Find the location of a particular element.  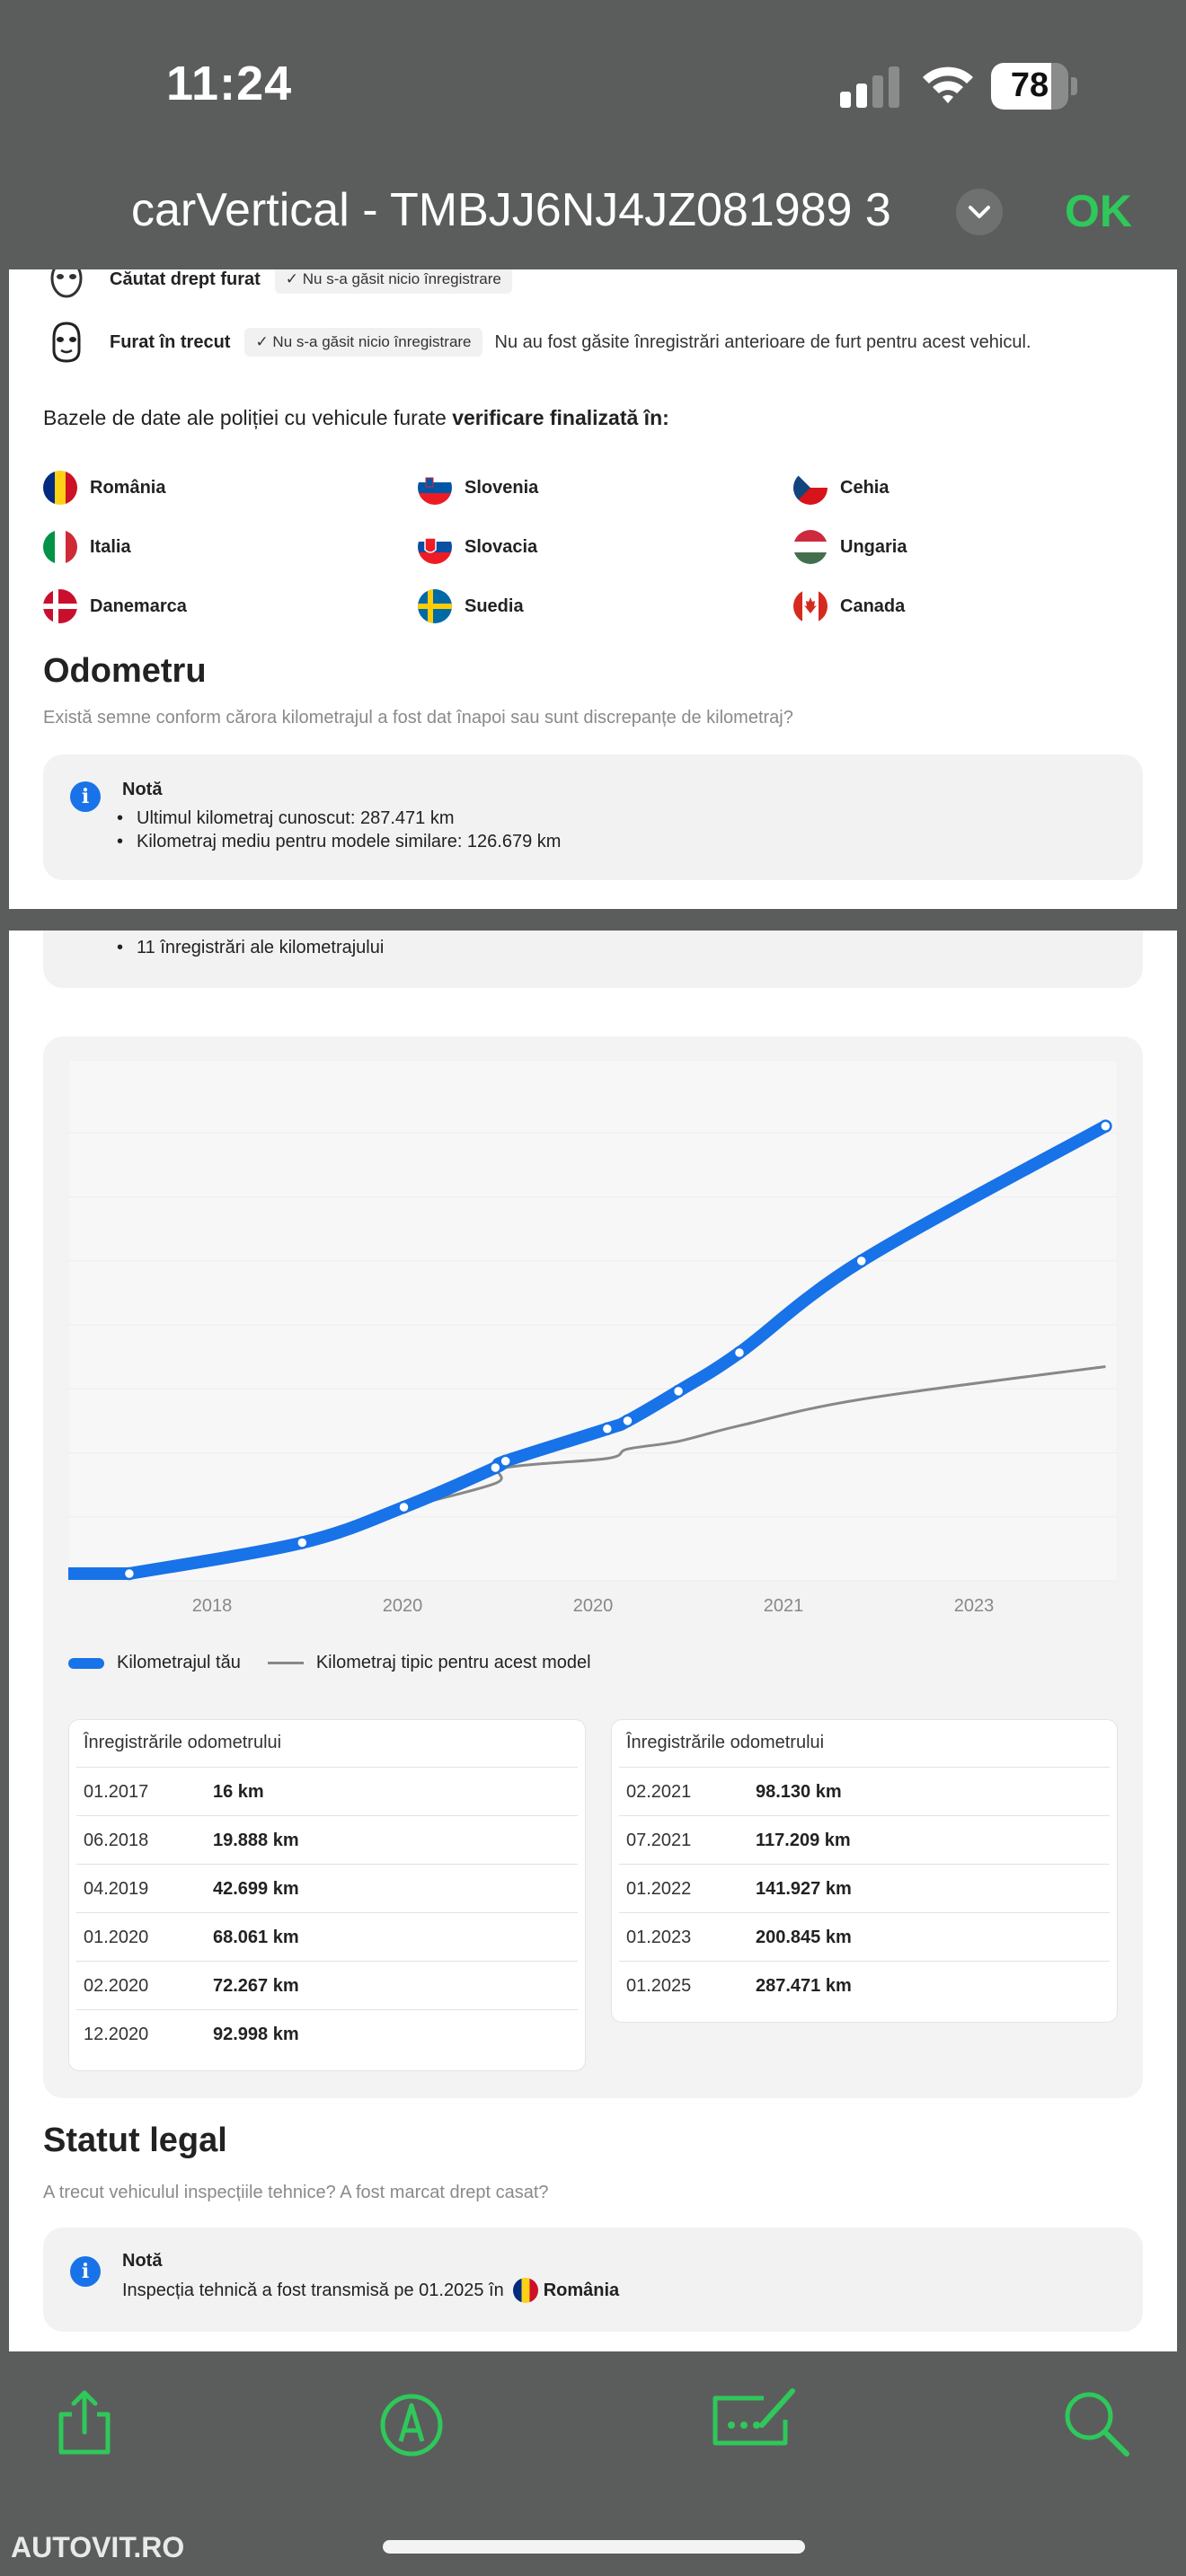

record-date: 07.2021 is located at coordinates (659, 1840).